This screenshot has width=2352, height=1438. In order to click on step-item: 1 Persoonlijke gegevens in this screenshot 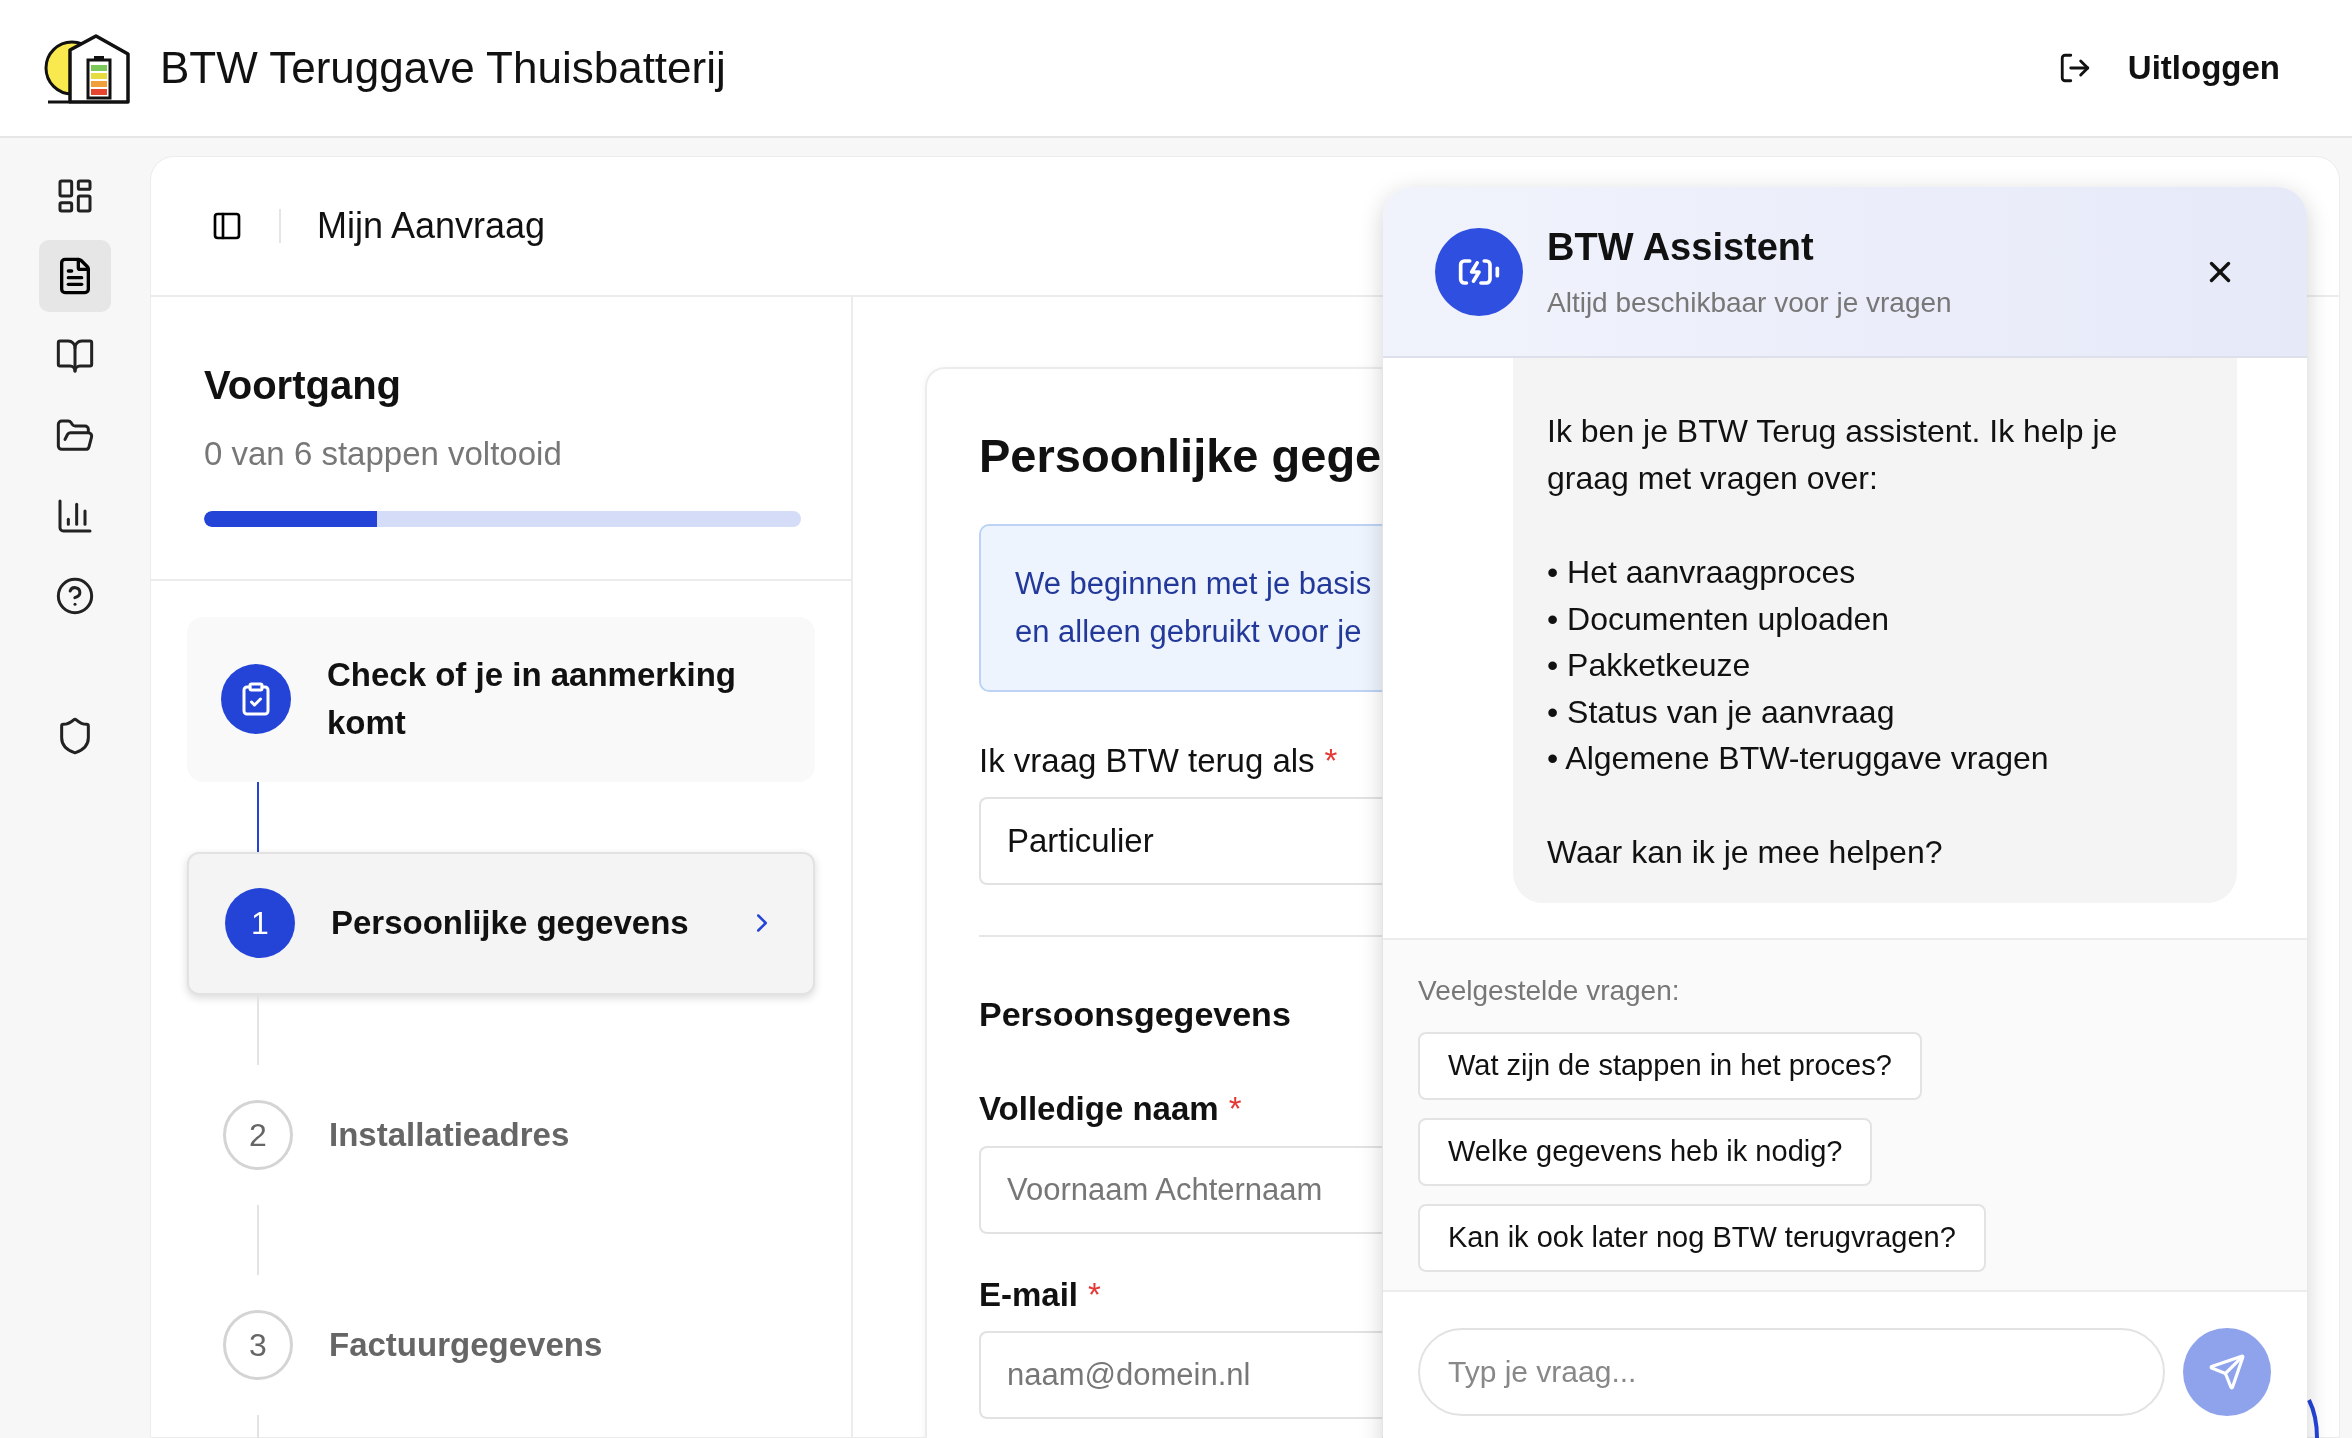, I will do `click(501, 923)`.